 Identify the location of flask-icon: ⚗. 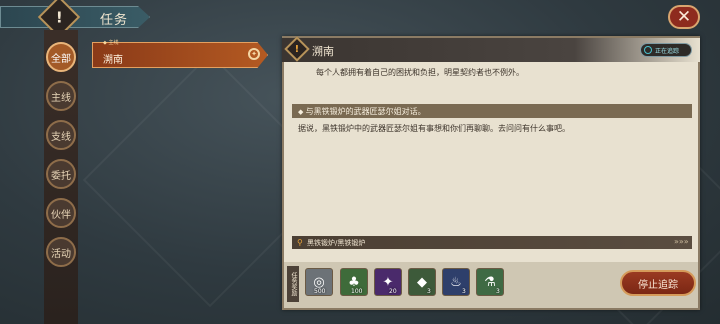
(490, 282).